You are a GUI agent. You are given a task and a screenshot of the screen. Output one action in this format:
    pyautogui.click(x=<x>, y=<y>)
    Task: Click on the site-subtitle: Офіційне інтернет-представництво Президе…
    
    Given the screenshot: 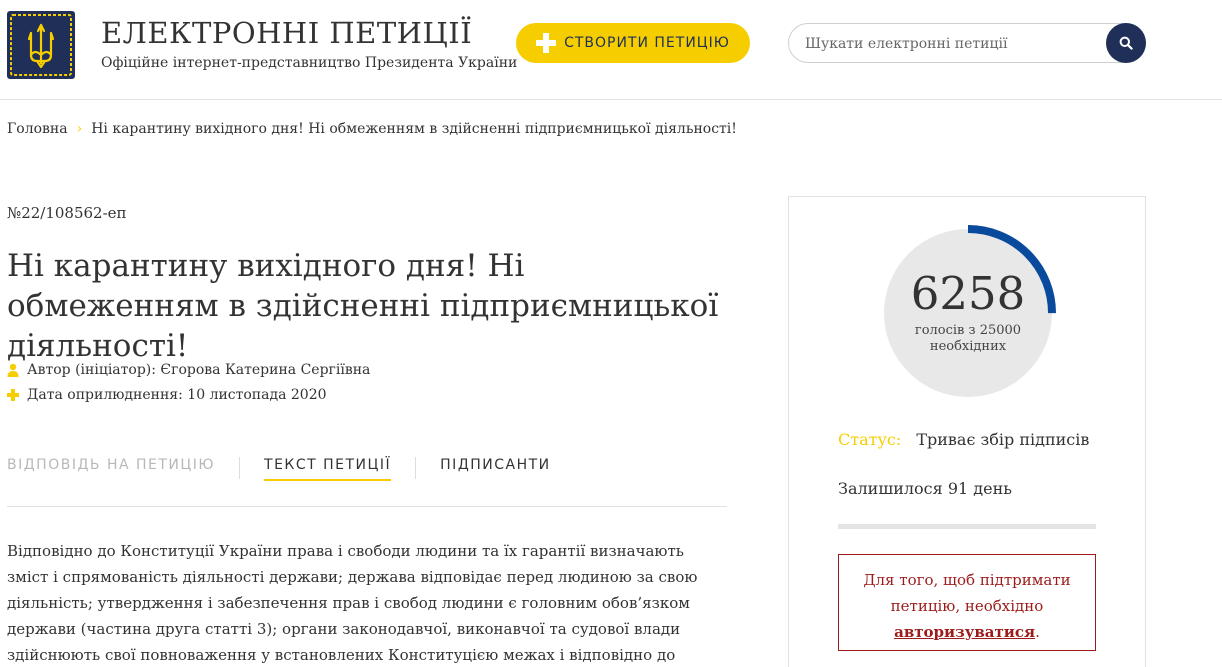 What is the action you would take?
    pyautogui.click(x=309, y=63)
    